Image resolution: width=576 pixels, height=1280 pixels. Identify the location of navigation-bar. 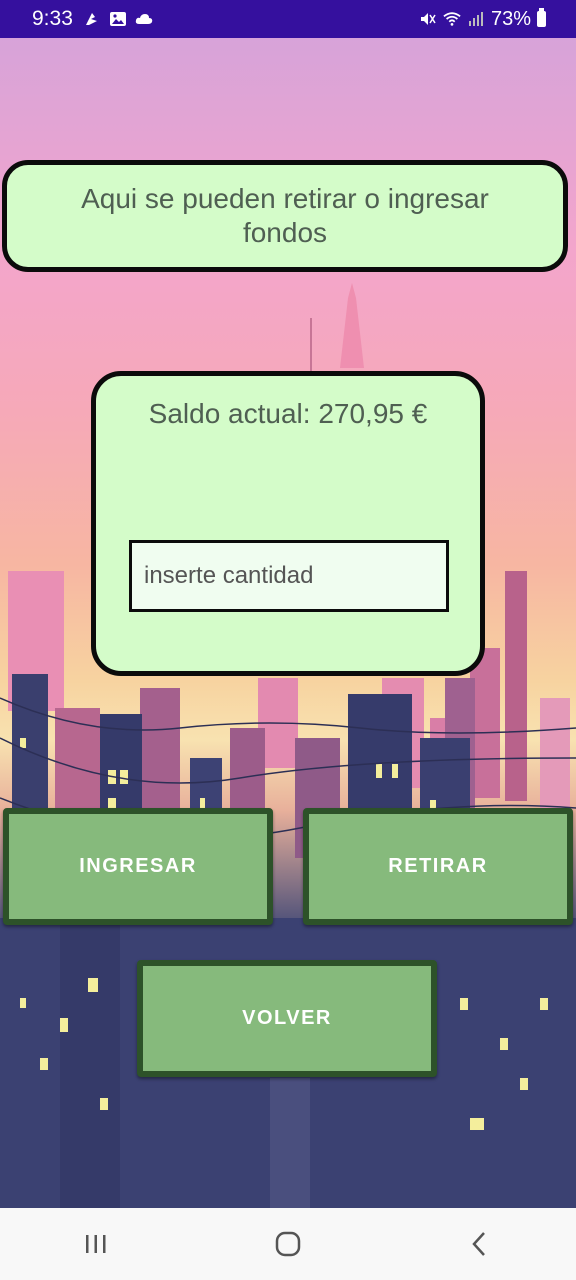
(288, 1244).